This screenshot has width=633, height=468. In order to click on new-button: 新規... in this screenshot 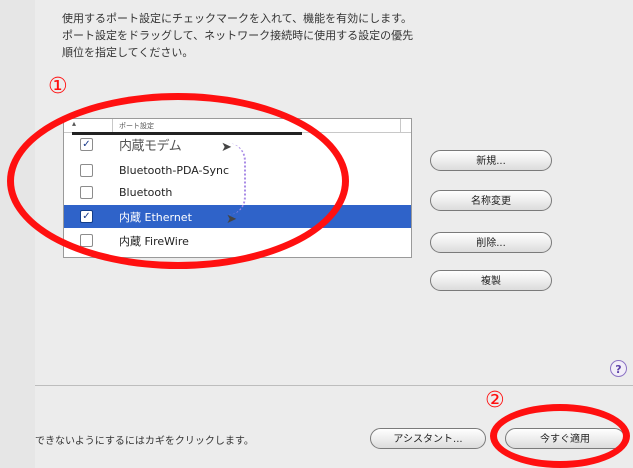, I will do `click(491, 160)`.